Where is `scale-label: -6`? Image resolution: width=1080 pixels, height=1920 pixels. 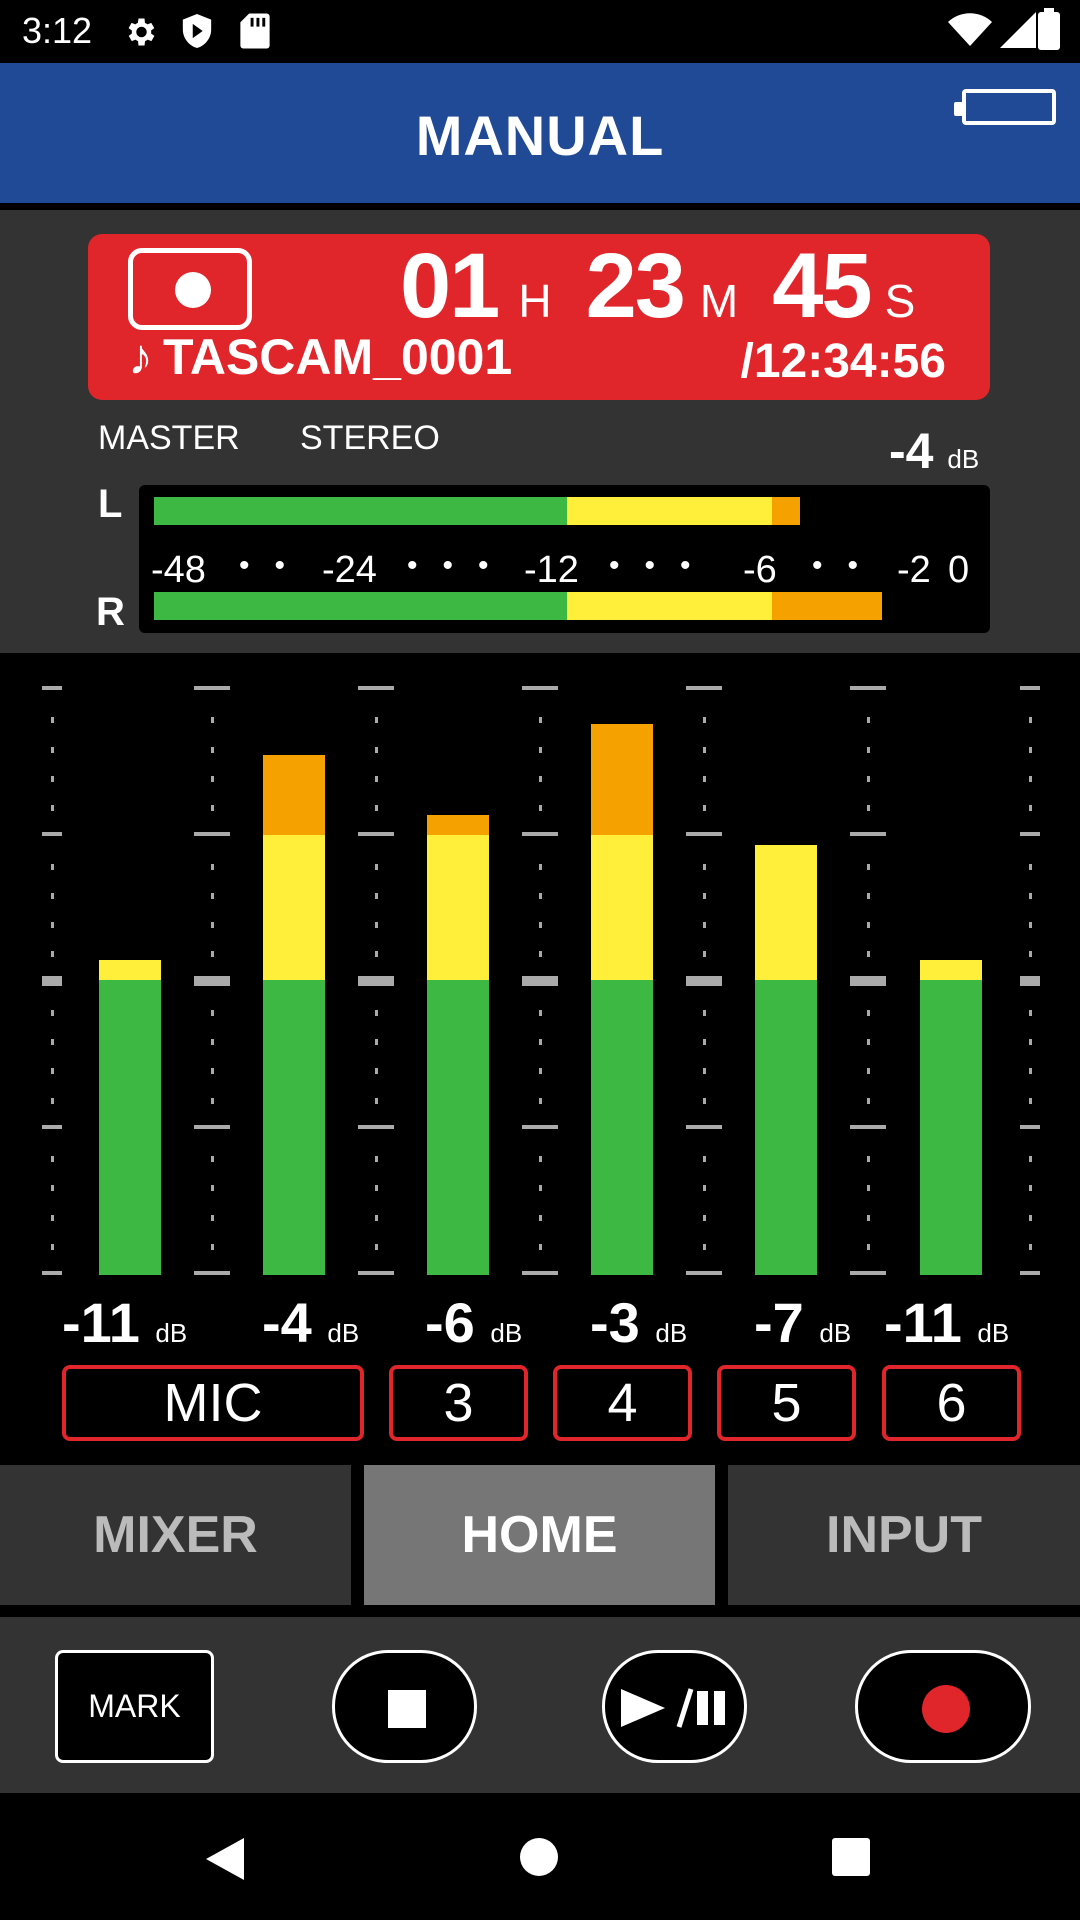
scale-label: -6 is located at coordinates (760, 570).